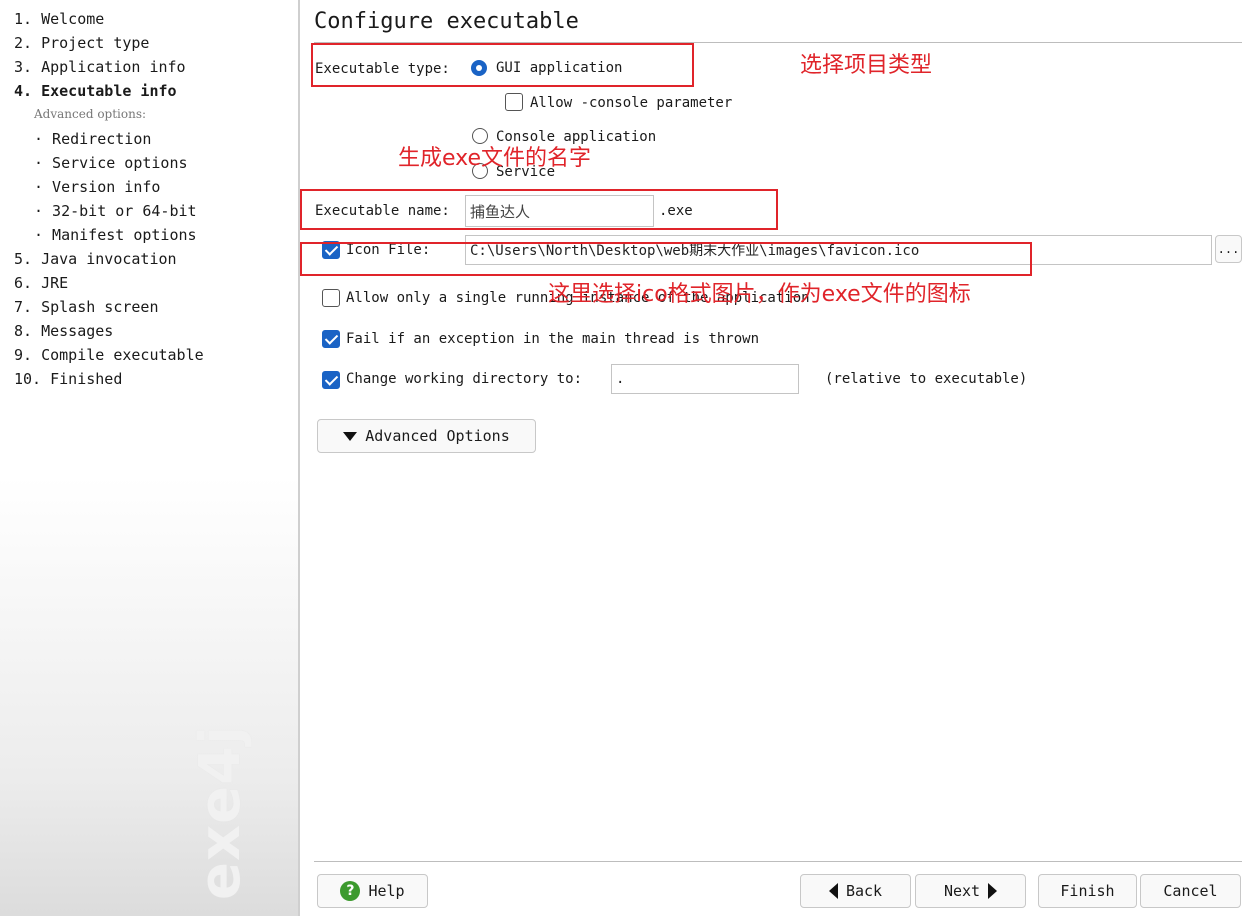 Image resolution: width=1251 pixels, height=916 pixels. I want to click on step-application-info: 3. Application info, so click(100, 67).